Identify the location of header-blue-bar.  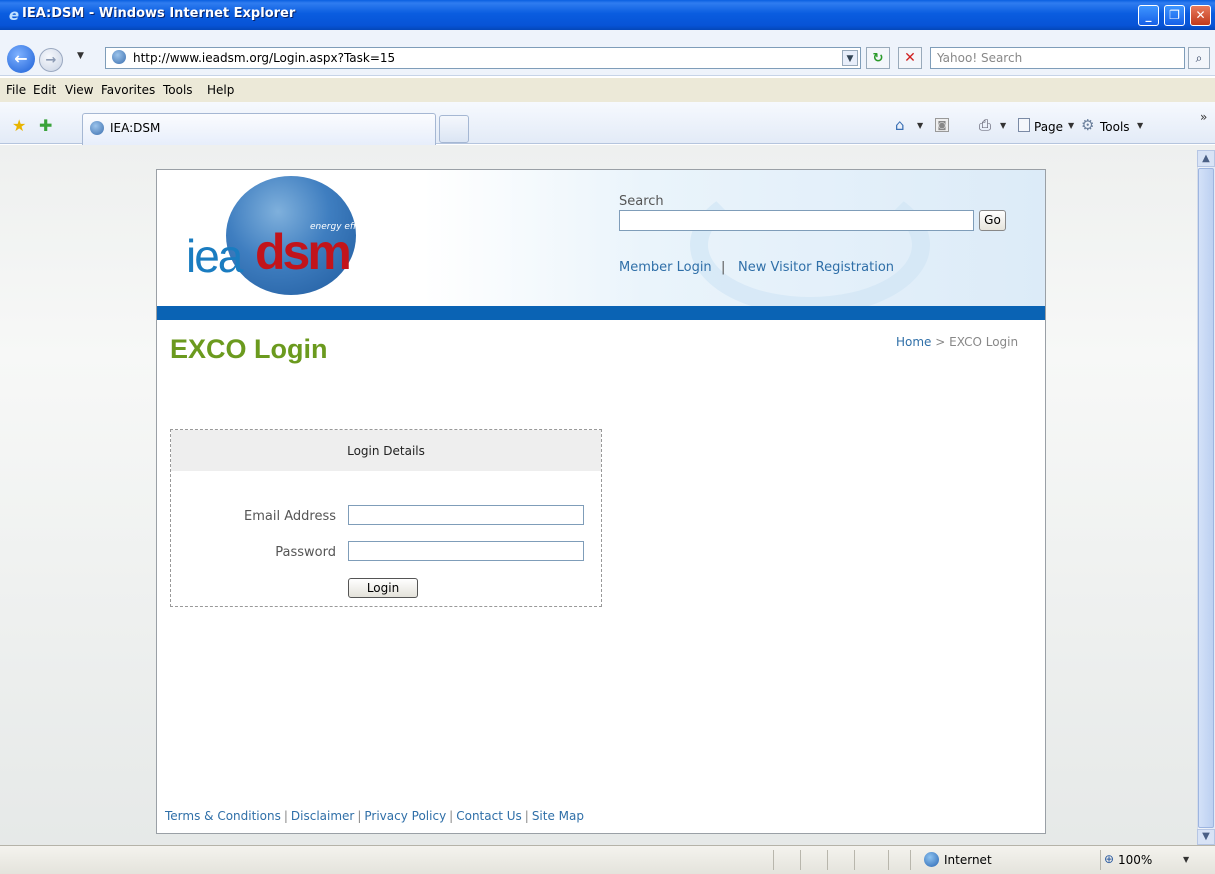
(601, 313).